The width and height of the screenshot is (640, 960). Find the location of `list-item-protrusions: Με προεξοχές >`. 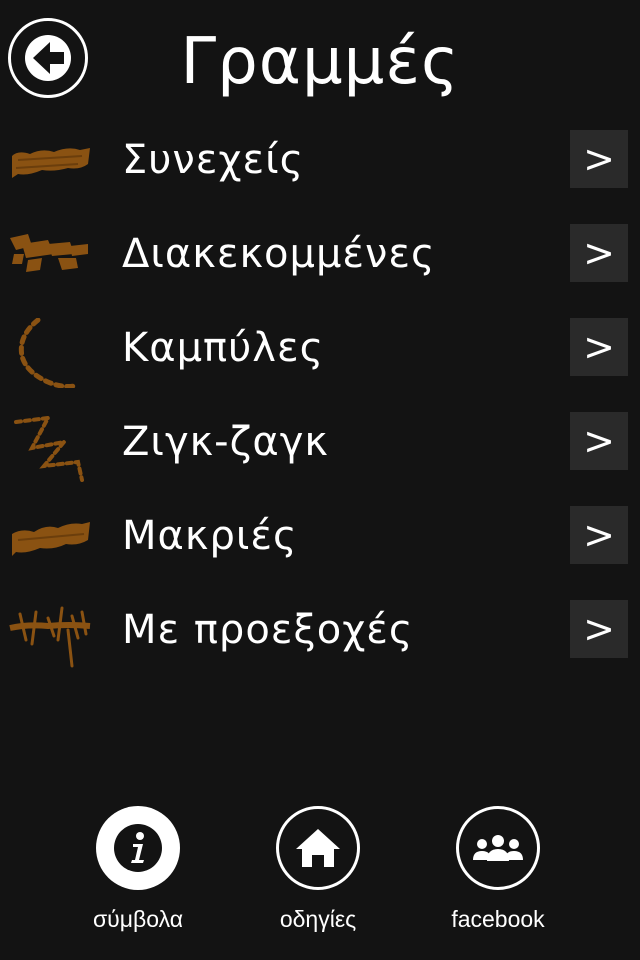

list-item-protrusions: Με προεξοχές > is located at coordinates (320, 647).